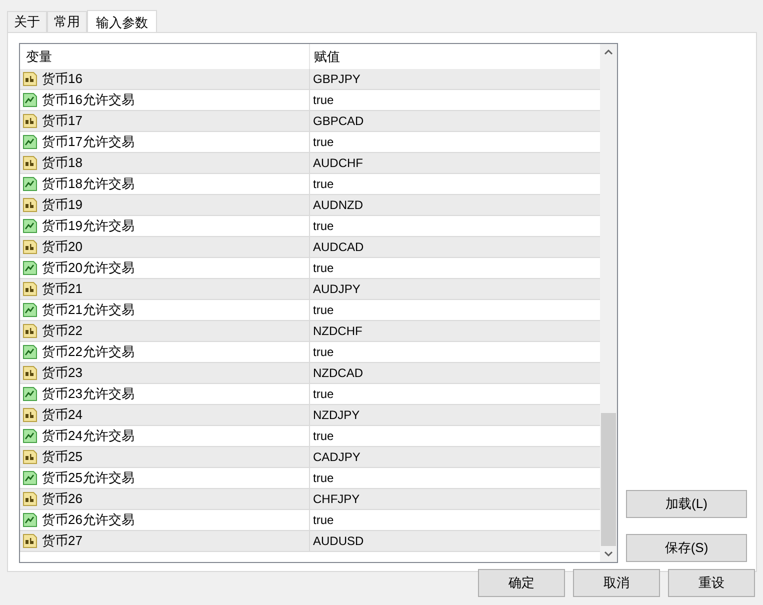  What do you see at coordinates (310, 457) in the screenshot?
I see `table-row: 货币25 CADJPY` at bounding box center [310, 457].